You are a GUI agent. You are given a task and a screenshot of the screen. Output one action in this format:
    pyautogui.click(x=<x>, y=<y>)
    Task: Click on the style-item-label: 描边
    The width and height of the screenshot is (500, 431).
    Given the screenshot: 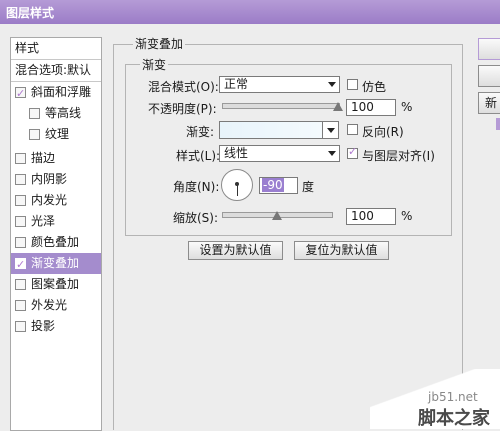 What is the action you would take?
    pyautogui.click(x=43, y=158)
    